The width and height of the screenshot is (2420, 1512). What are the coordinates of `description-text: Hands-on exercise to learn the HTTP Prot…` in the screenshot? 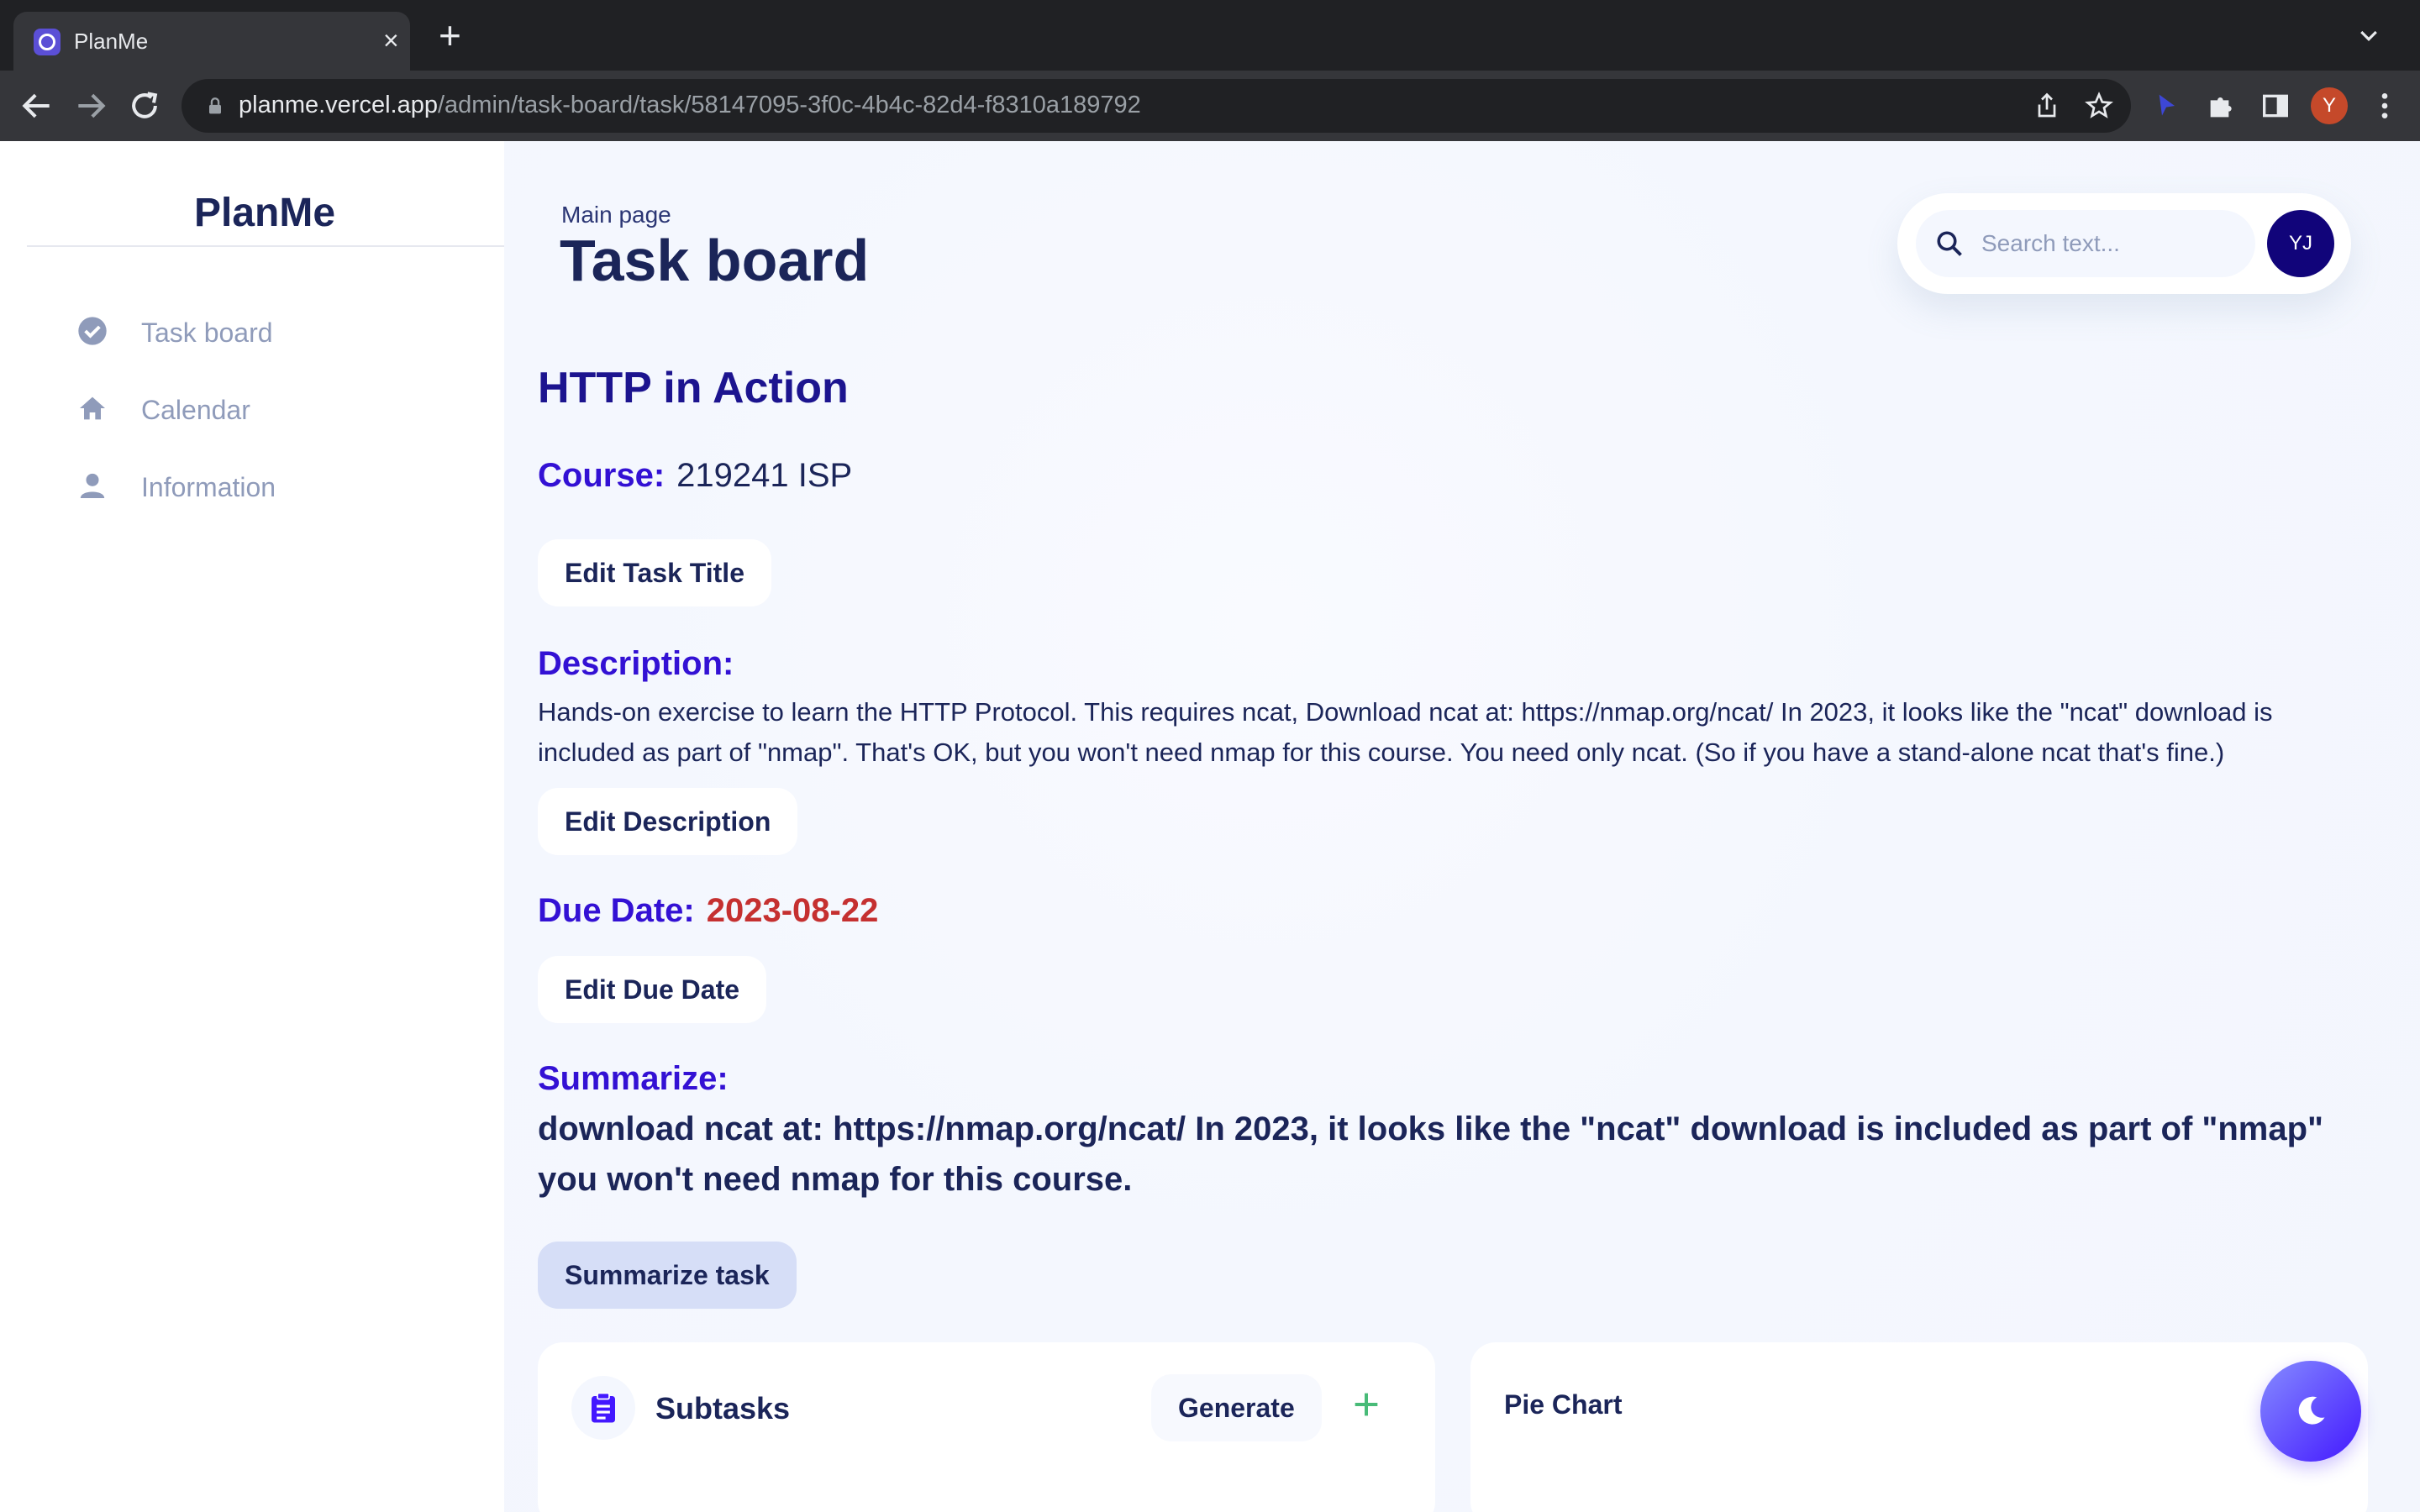 It's located at (1406, 732).